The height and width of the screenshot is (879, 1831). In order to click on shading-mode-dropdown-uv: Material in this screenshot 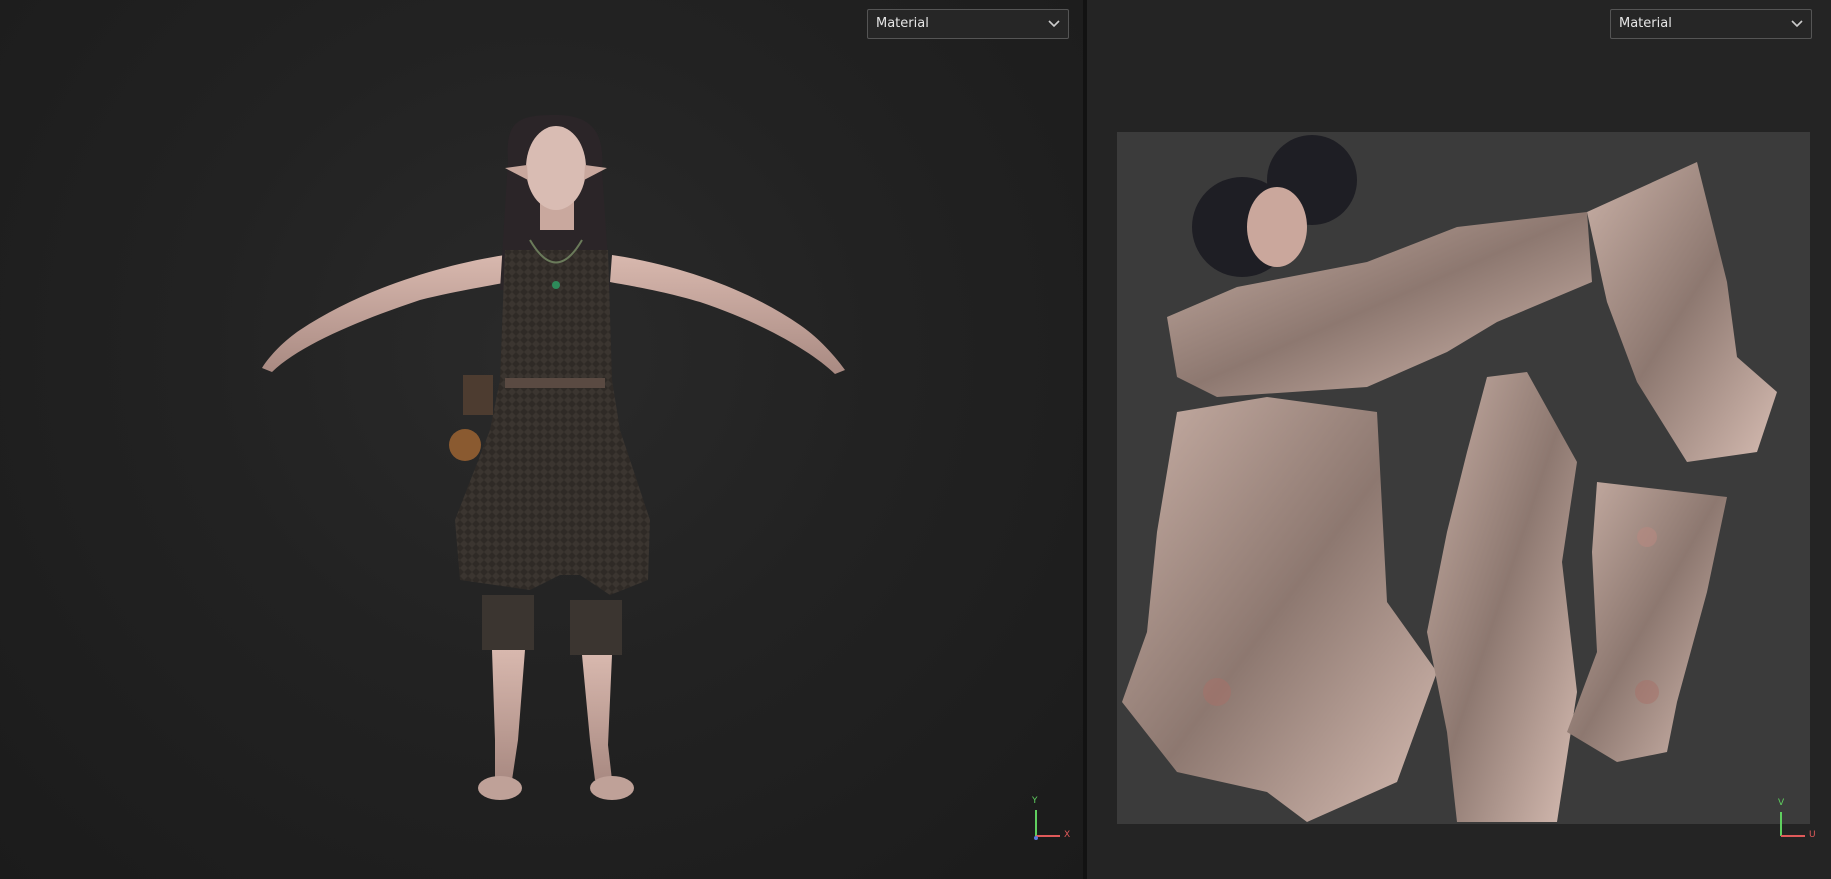, I will do `click(1711, 24)`.